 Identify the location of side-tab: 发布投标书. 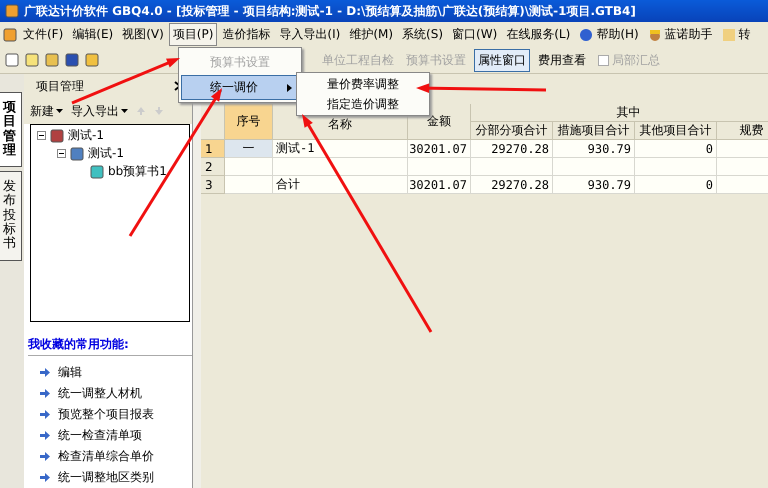
(11, 216).